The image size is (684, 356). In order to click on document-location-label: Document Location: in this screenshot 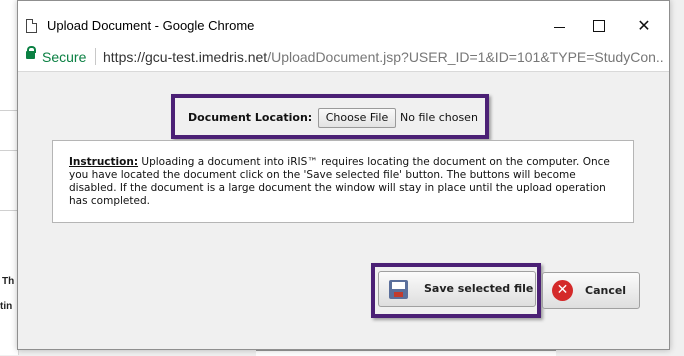, I will do `click(250, 117)`.